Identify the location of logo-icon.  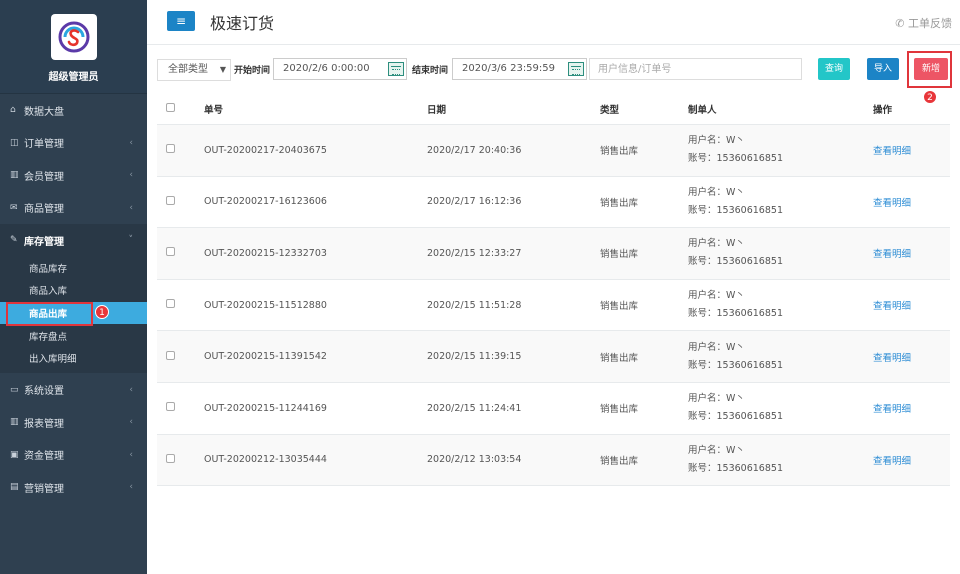
(73, 37).